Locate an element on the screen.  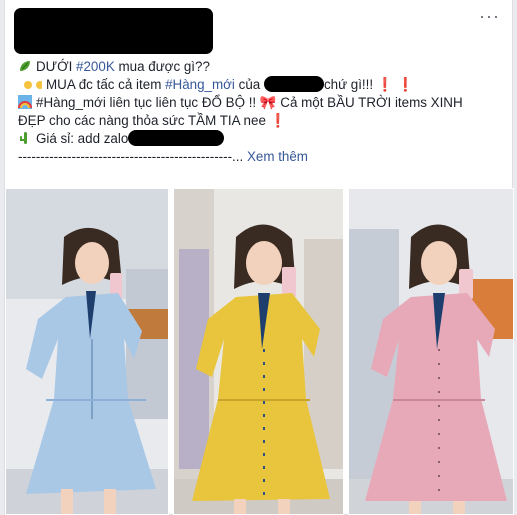
ribbon-icon: 🎀 is located at coordinates (270, 102).